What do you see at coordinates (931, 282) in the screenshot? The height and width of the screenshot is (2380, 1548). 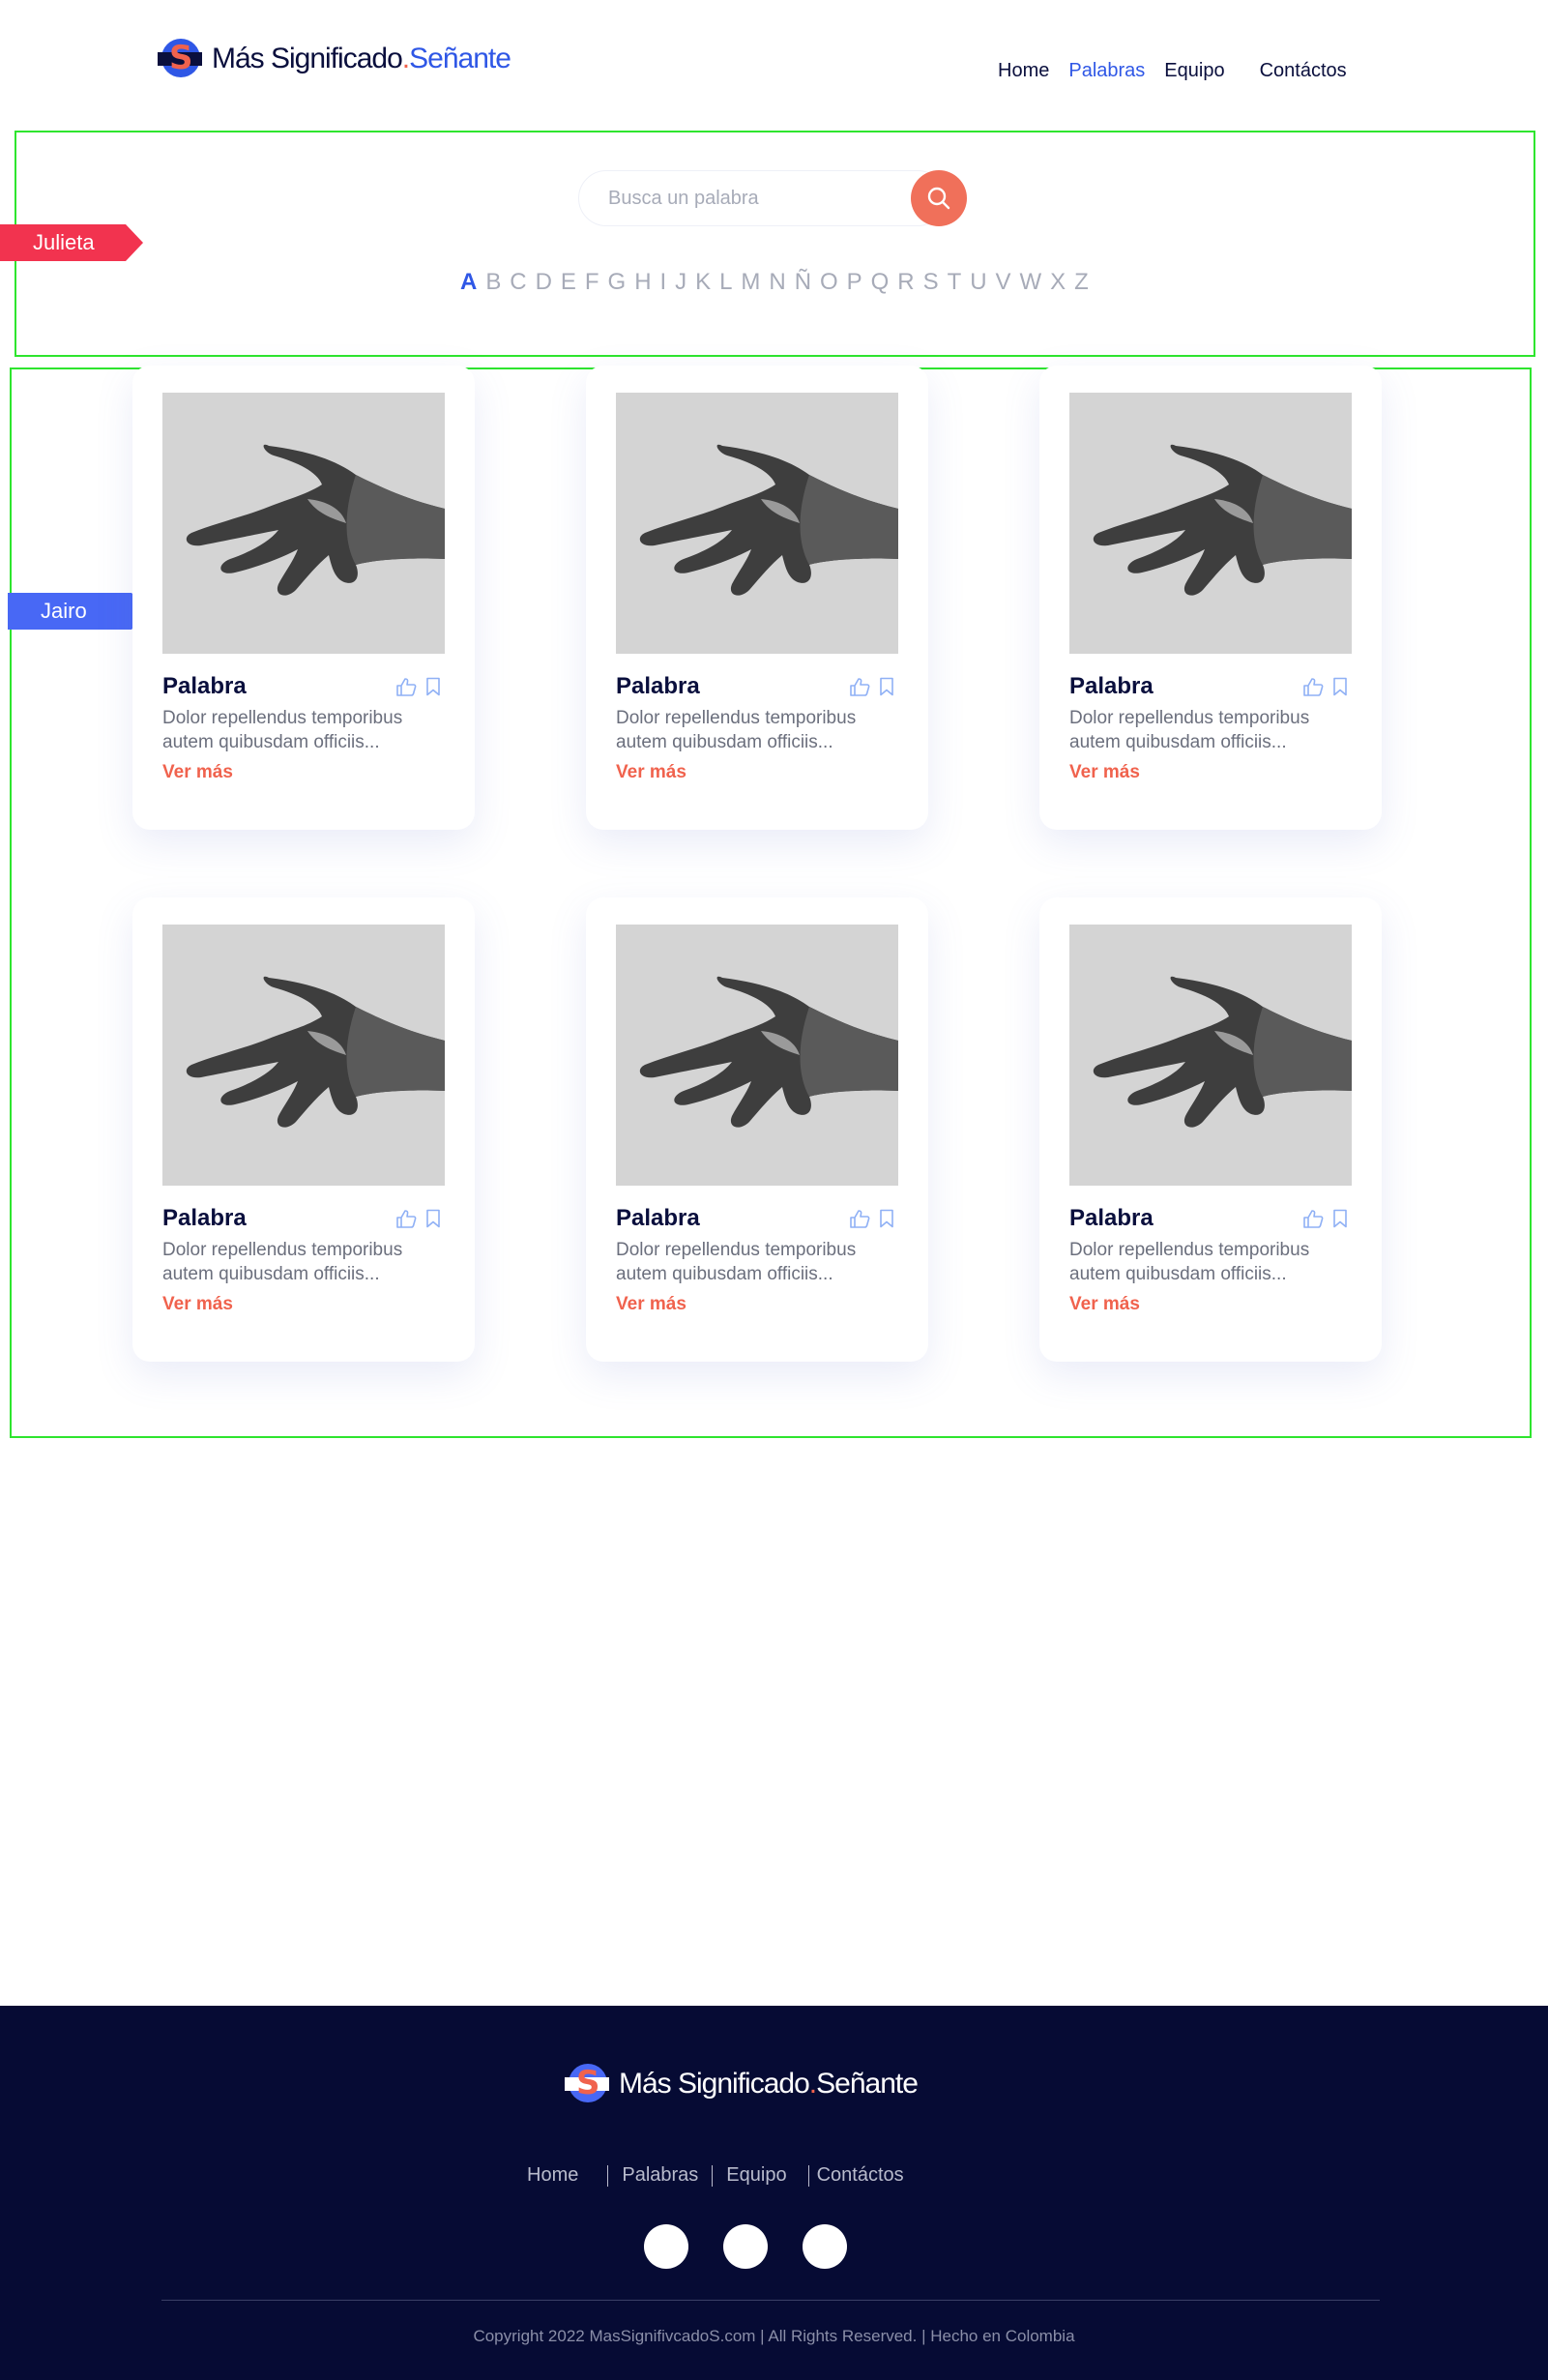 I see `letter-filter: S` at bounding box center [931, 282].